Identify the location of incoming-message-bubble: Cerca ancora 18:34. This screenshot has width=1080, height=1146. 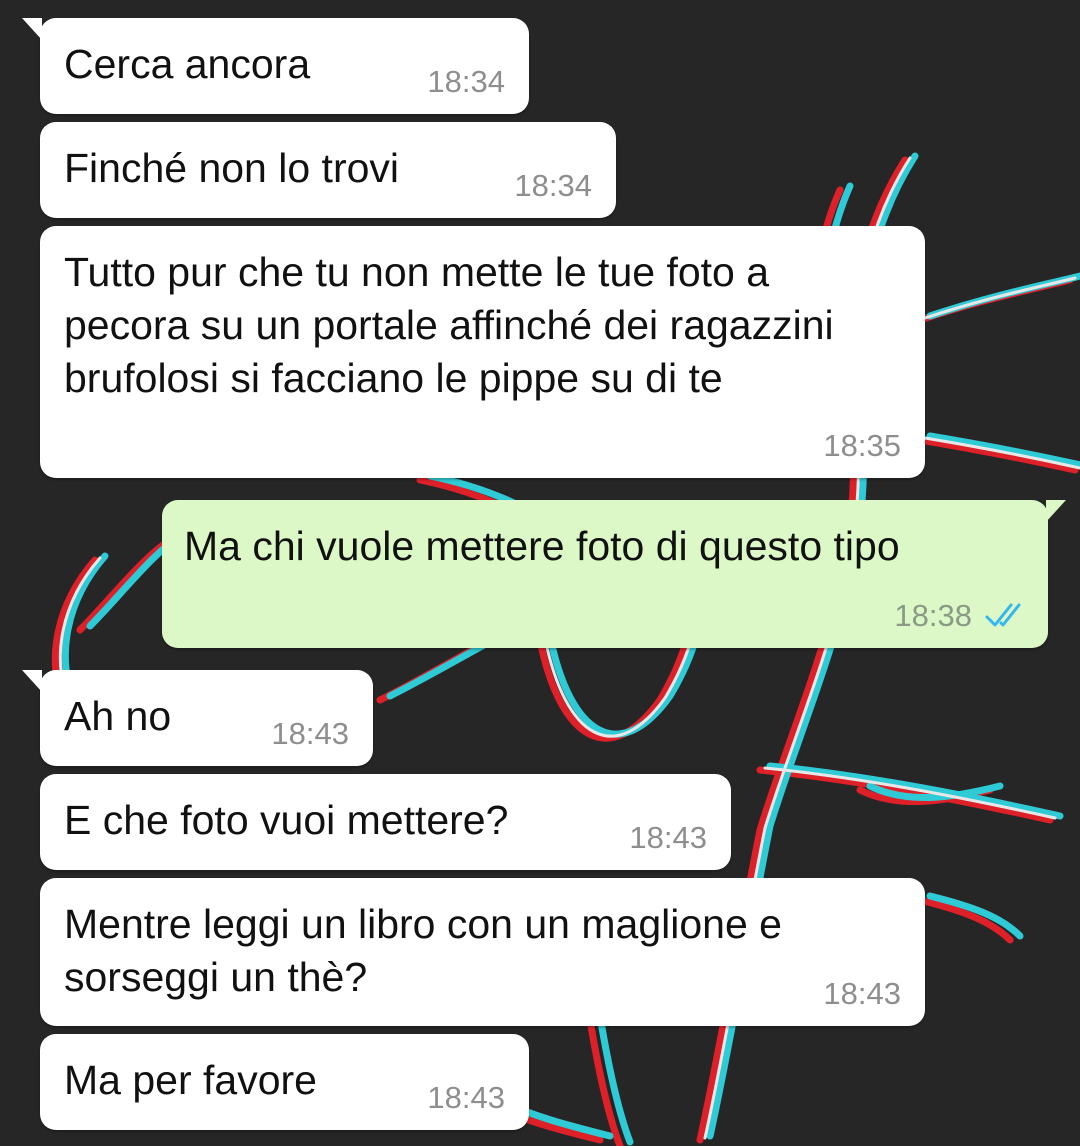
(275, 66).